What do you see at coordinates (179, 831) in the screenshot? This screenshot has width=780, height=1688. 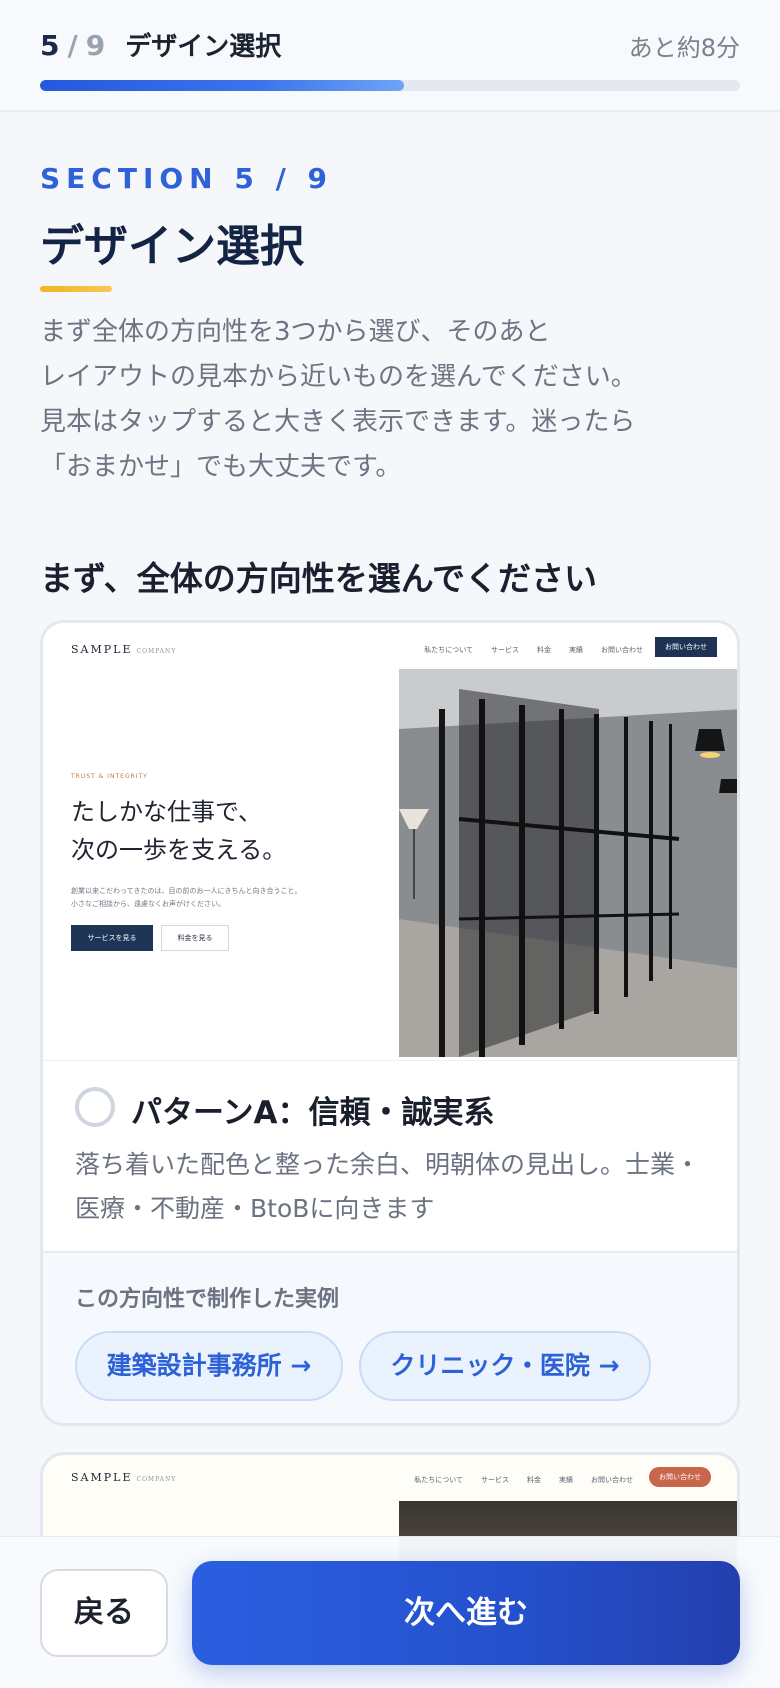 I see `preview-headline: たしかな仕事で、 次の一歩を支える。` at bounding box center [179, 831].